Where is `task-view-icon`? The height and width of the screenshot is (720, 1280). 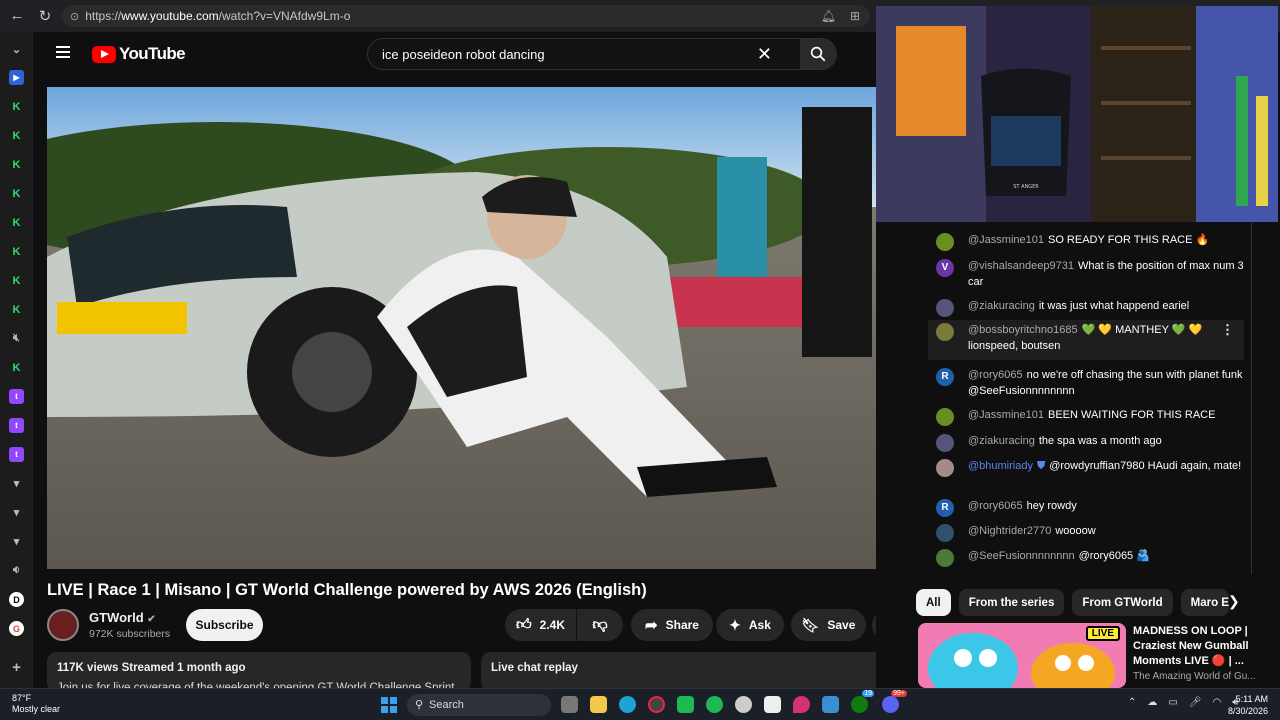 task-view-icon is located at coordinates (569, 704).